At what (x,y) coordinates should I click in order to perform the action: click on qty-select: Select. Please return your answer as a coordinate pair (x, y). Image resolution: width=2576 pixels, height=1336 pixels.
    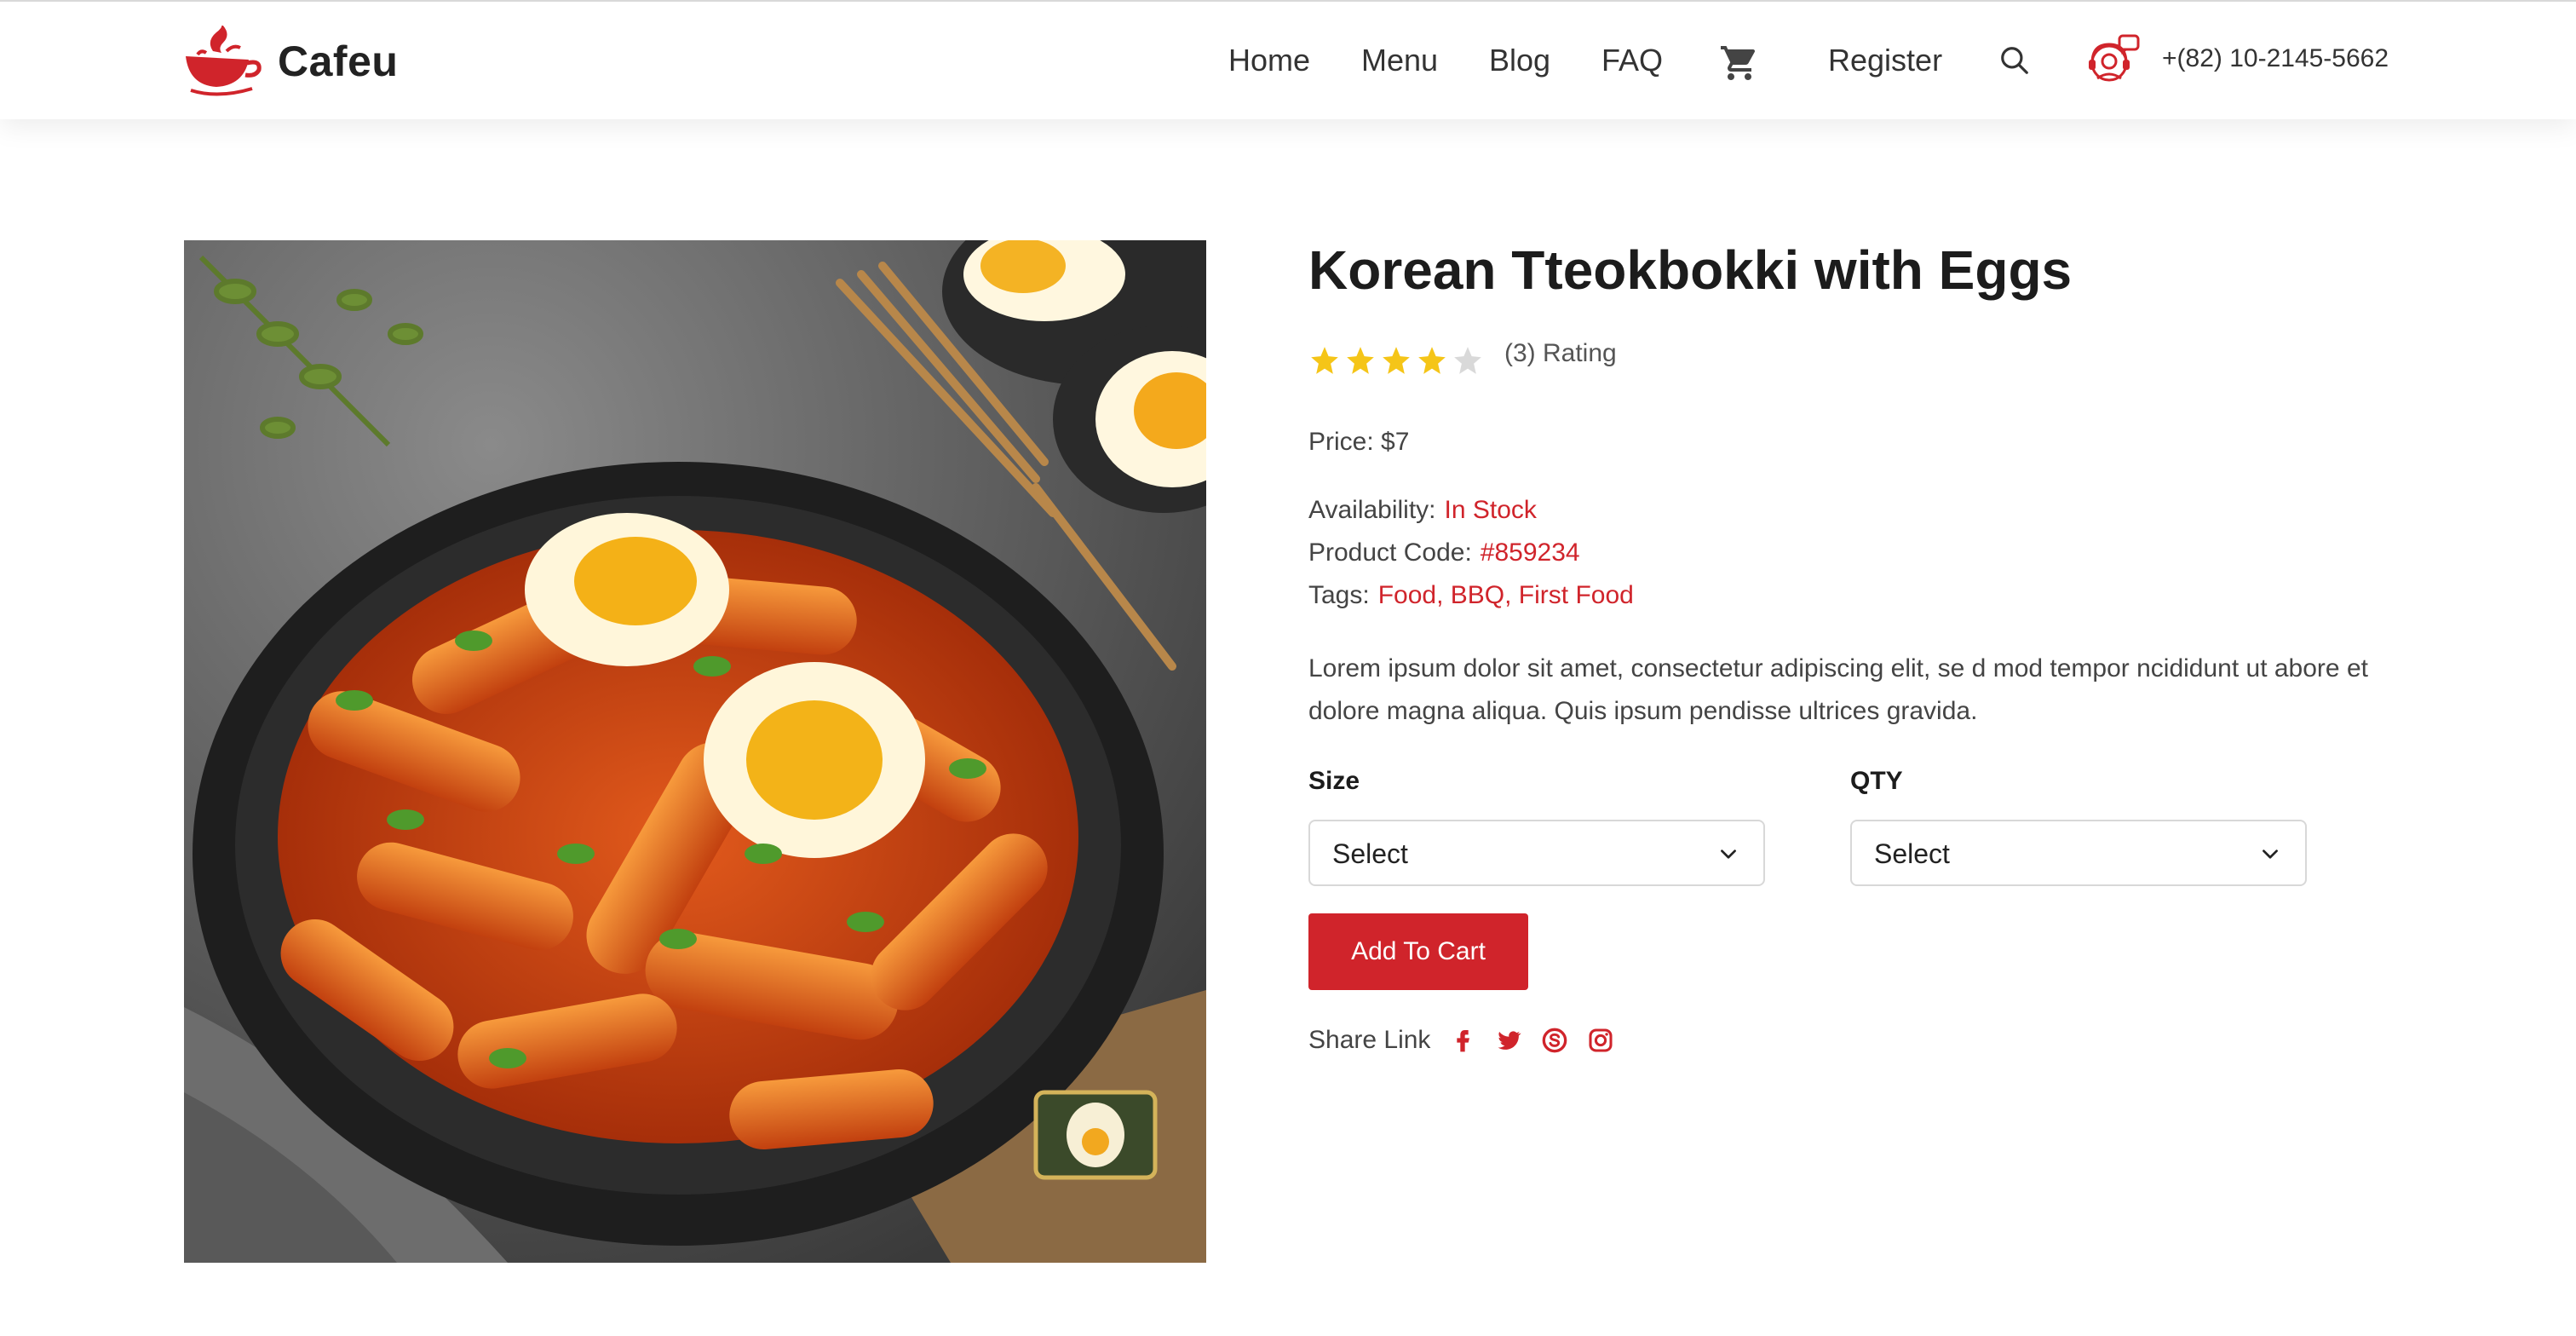
    Looking at the image, I should click on (2079, 853).